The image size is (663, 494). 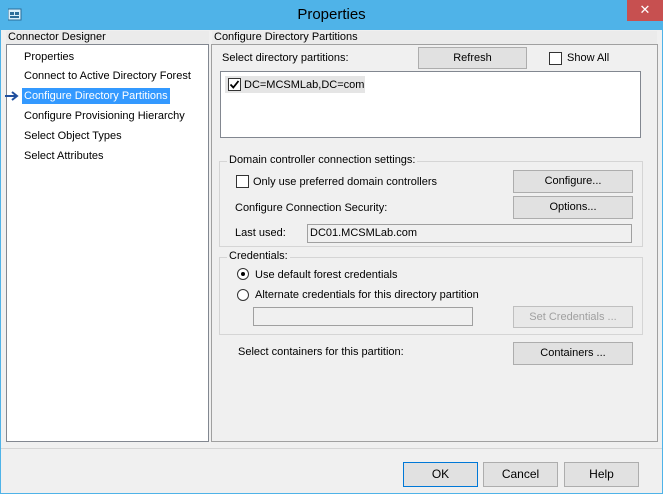 What do you see at coordinates (104, 116) in the screenshot?
I see `nav-item-configure-provisioning-hierarchy: Configure Provisioning Hierarchy` at bounding box center [104, 116].